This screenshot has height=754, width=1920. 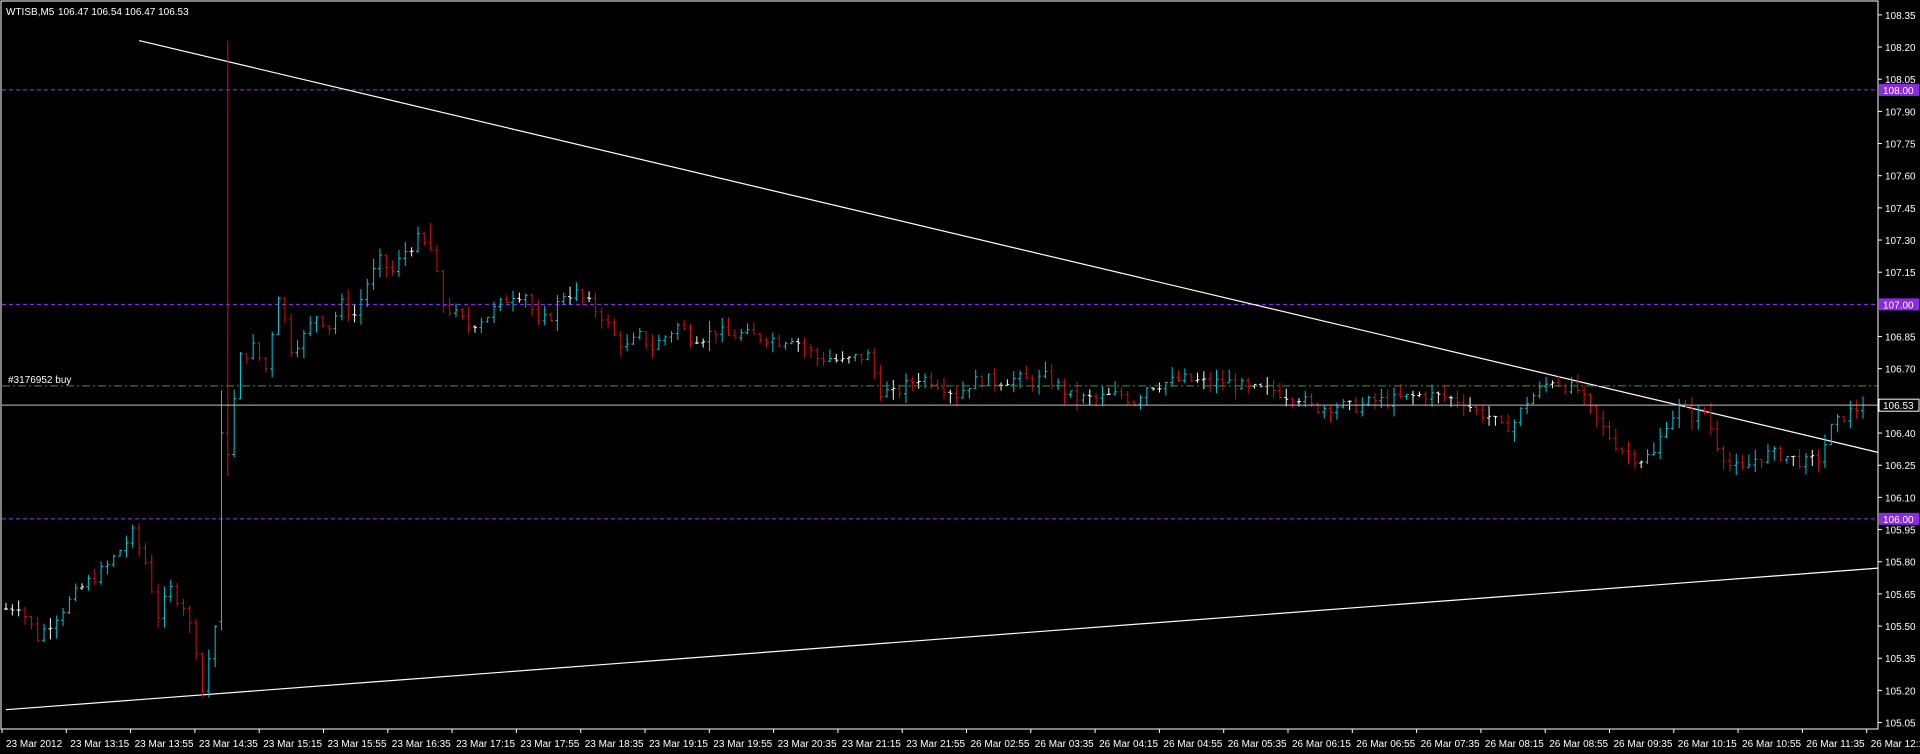 I want to click on x-tick-label: 26 Mar 12:15, so click(x=1895, y=744).